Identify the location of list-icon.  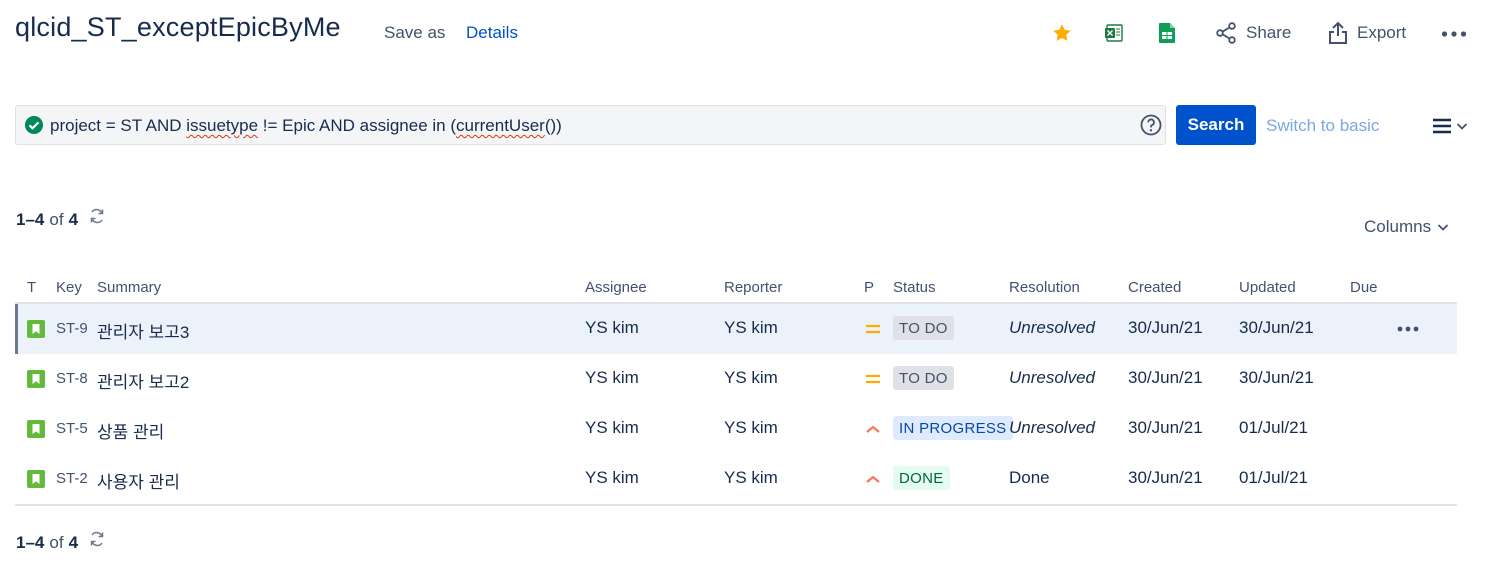
(1442, 126).